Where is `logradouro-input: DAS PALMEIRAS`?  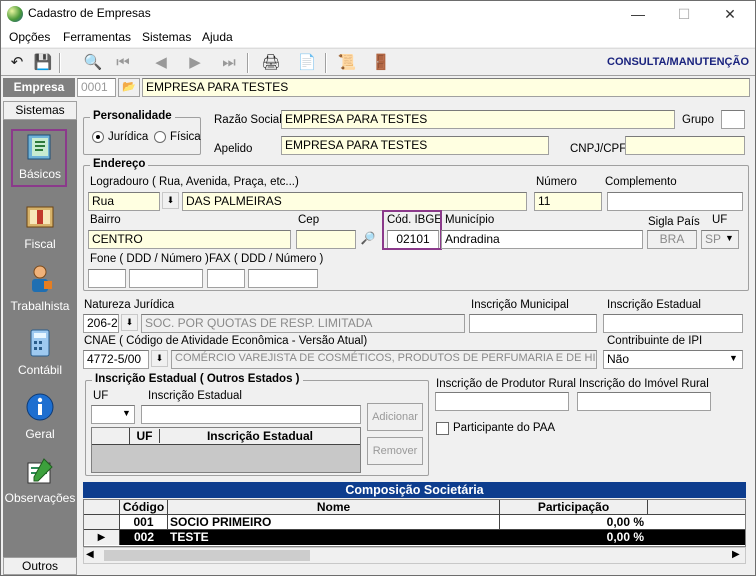
logradouro-input: DAS PALMEIRAS is located at coordinates (354, 201).